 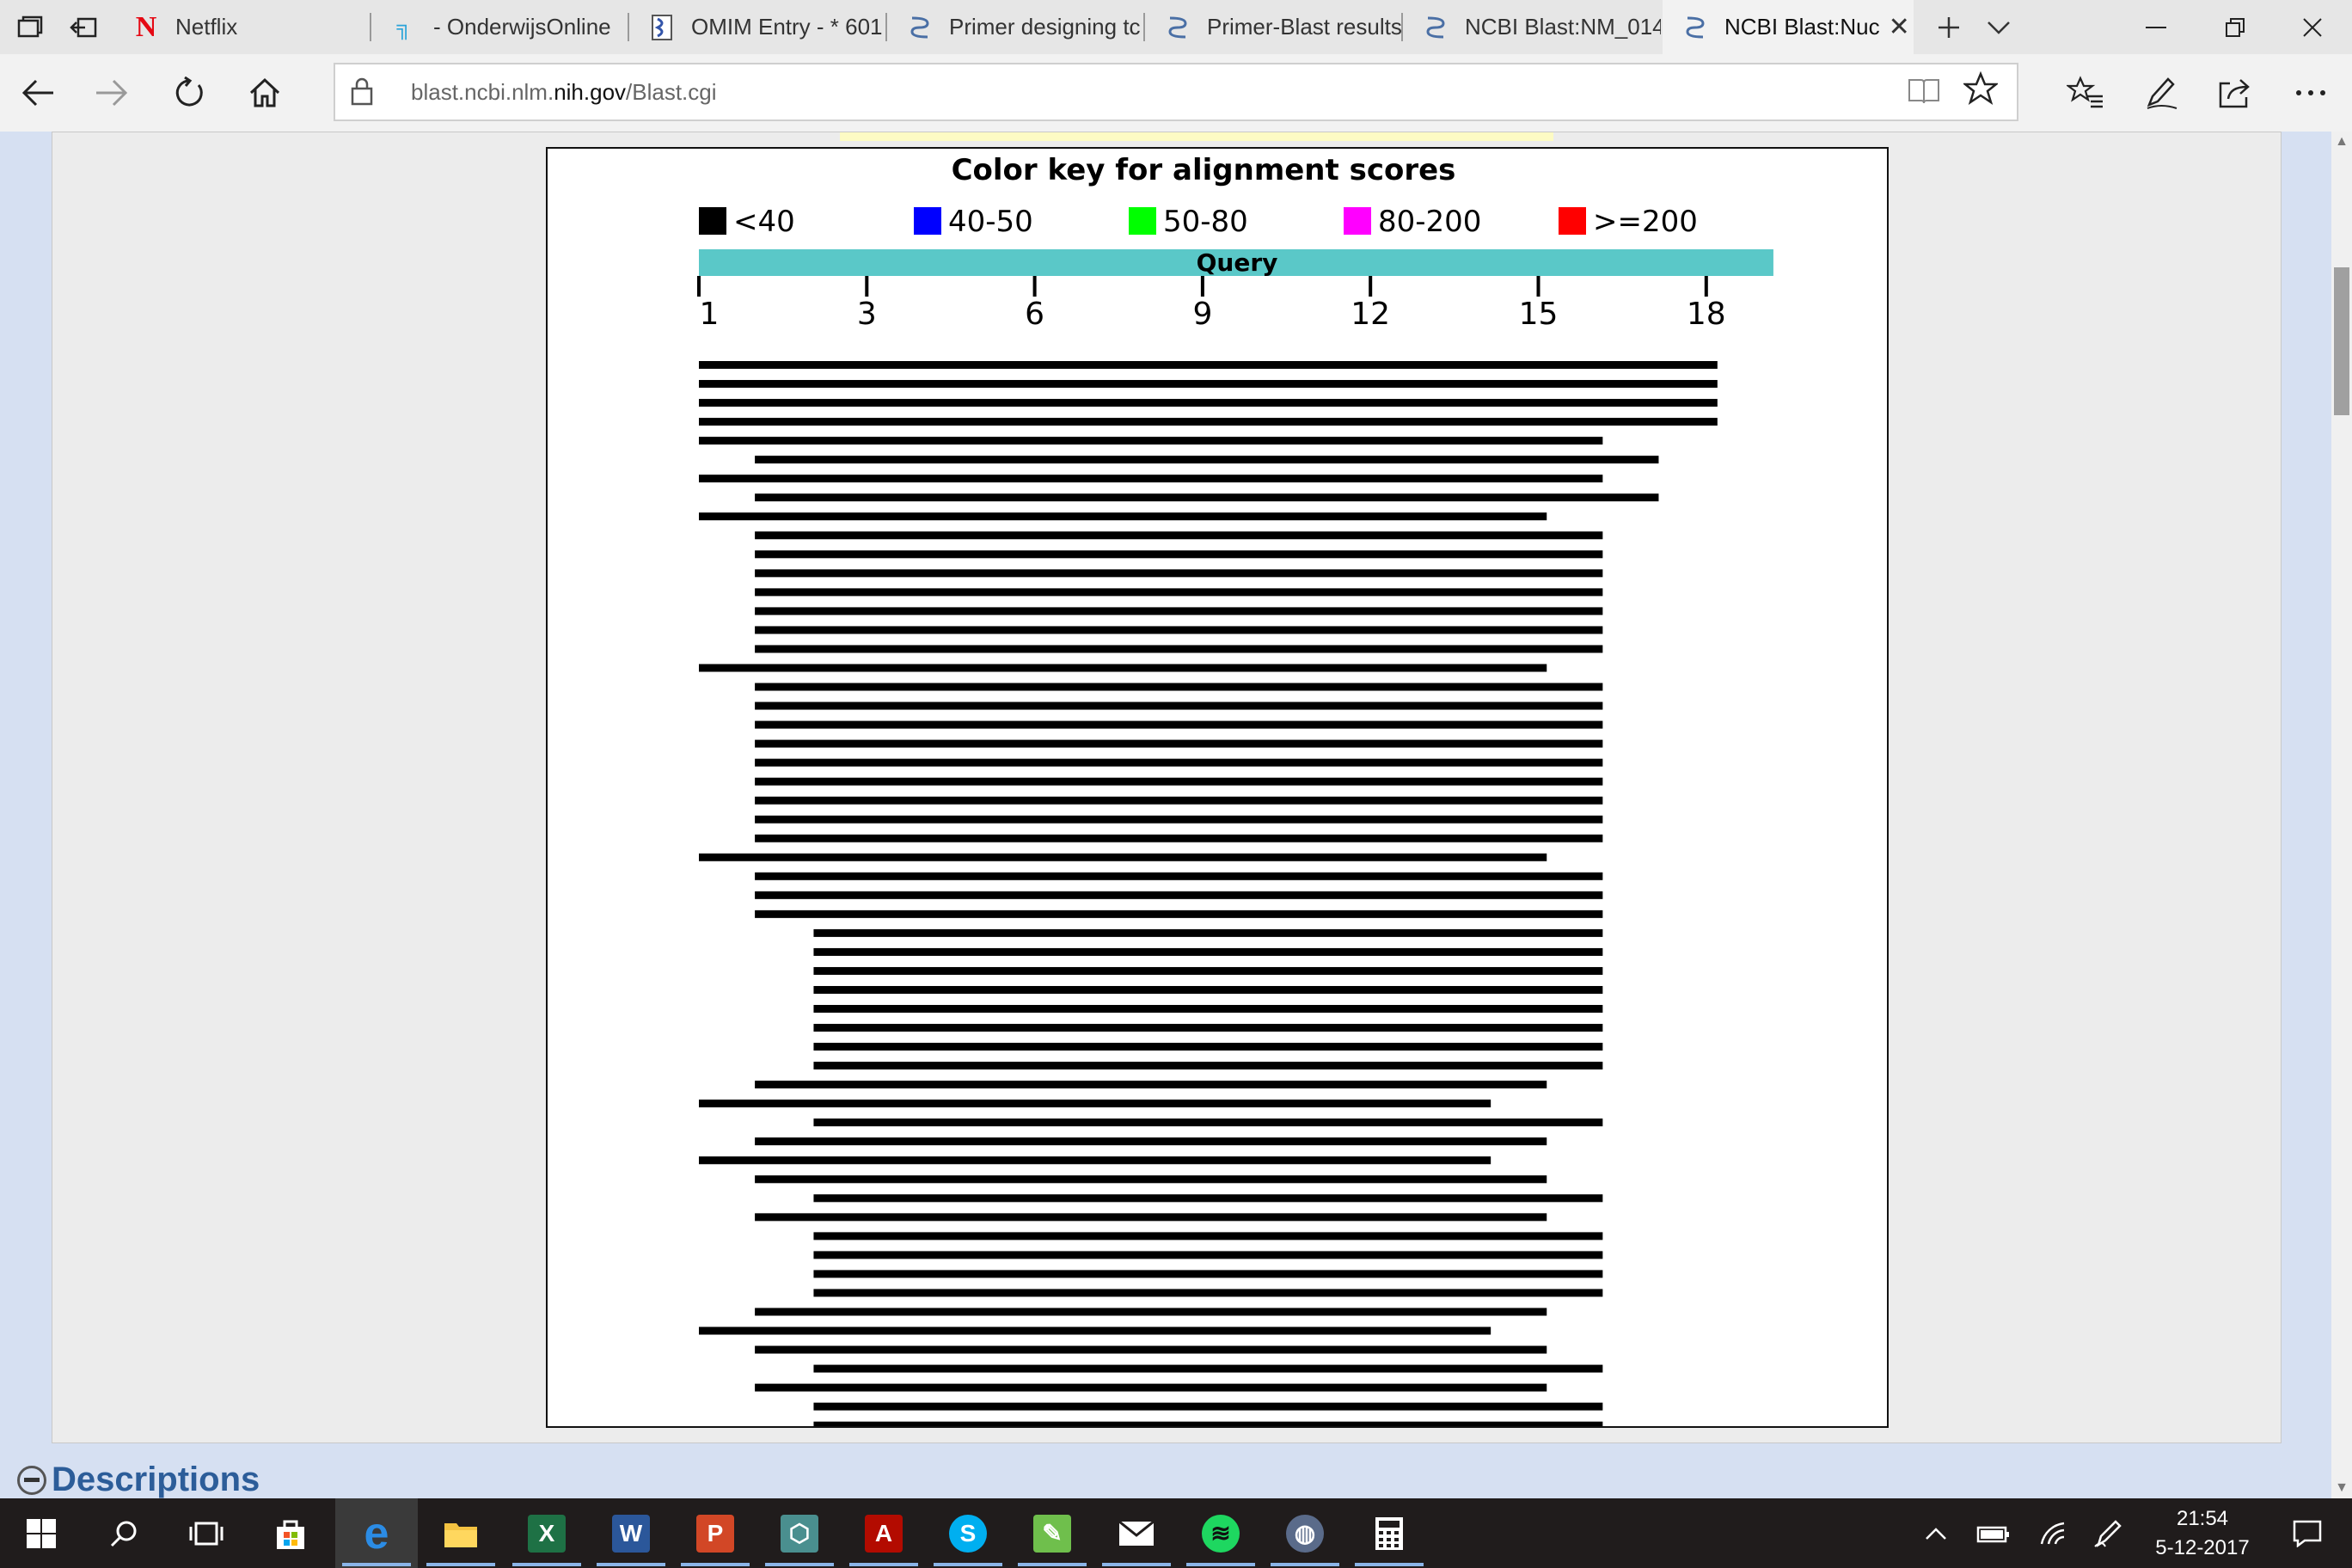 What do you see at coordinates (1994, 1533) in the screenshot?
I see `battery-icon` at bounding box center [1994, 1533].